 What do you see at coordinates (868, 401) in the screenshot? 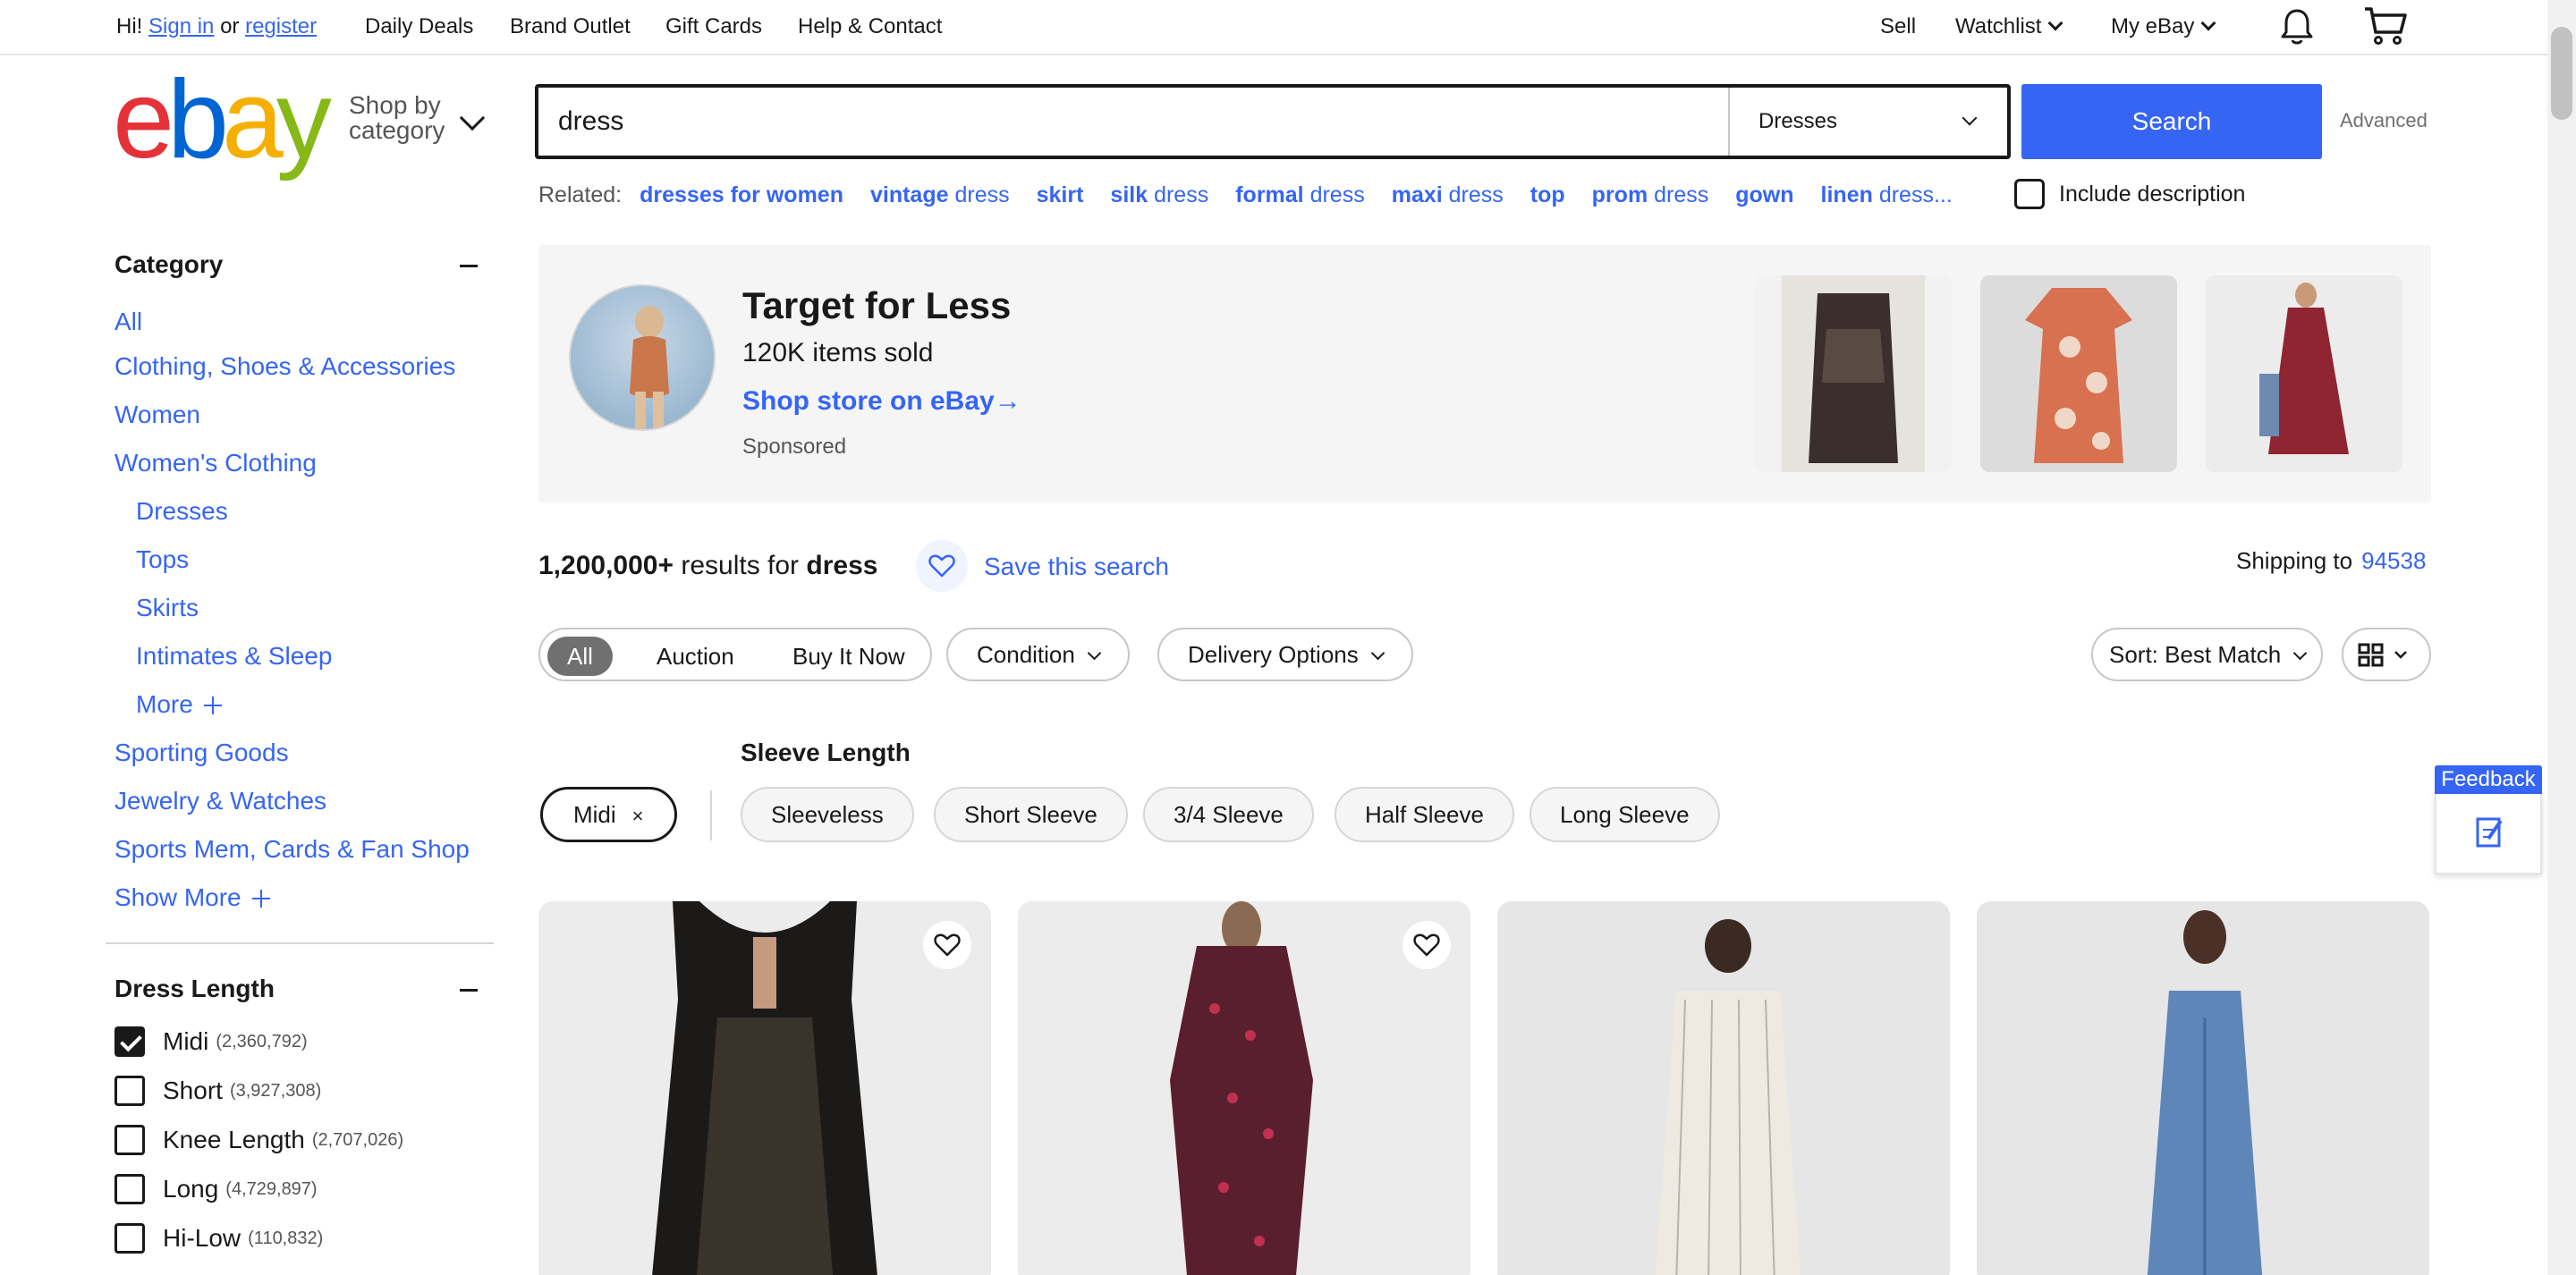
I see `shop-store-label: Shop store on eBay` at bounding box center [868, 401].